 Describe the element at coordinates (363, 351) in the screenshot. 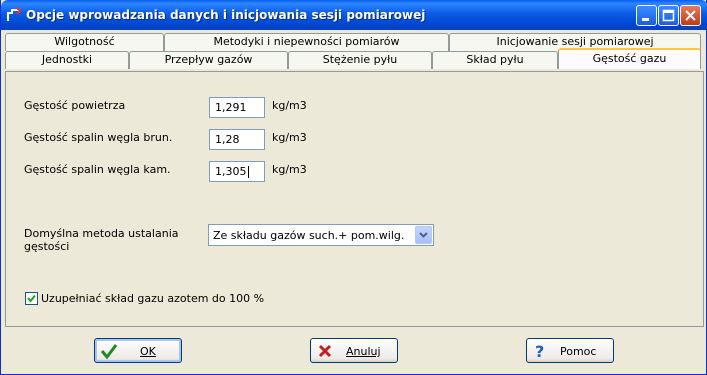

I see `cancel-button-label: Anuluj` at that location.